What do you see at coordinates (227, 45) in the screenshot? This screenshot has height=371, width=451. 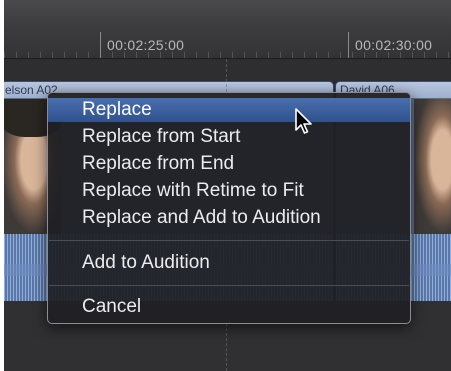 I see `timeline-ruler: 00:02:25:00 00:02:30:00` at bounding box center [227, 45].